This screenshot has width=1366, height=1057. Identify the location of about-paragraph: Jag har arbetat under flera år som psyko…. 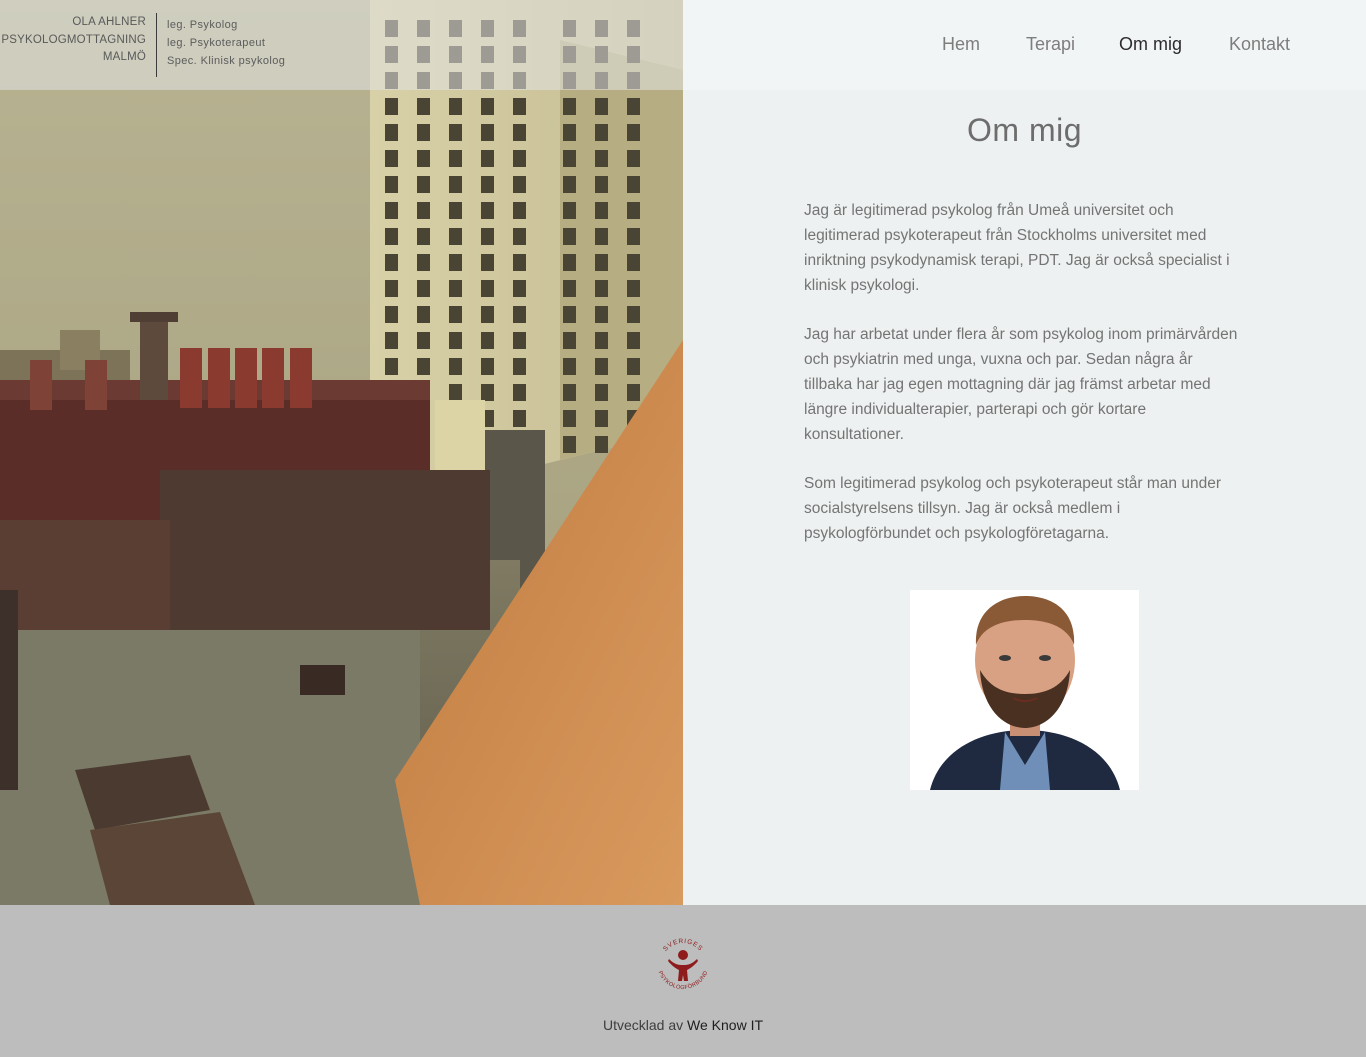
(1021, 384).